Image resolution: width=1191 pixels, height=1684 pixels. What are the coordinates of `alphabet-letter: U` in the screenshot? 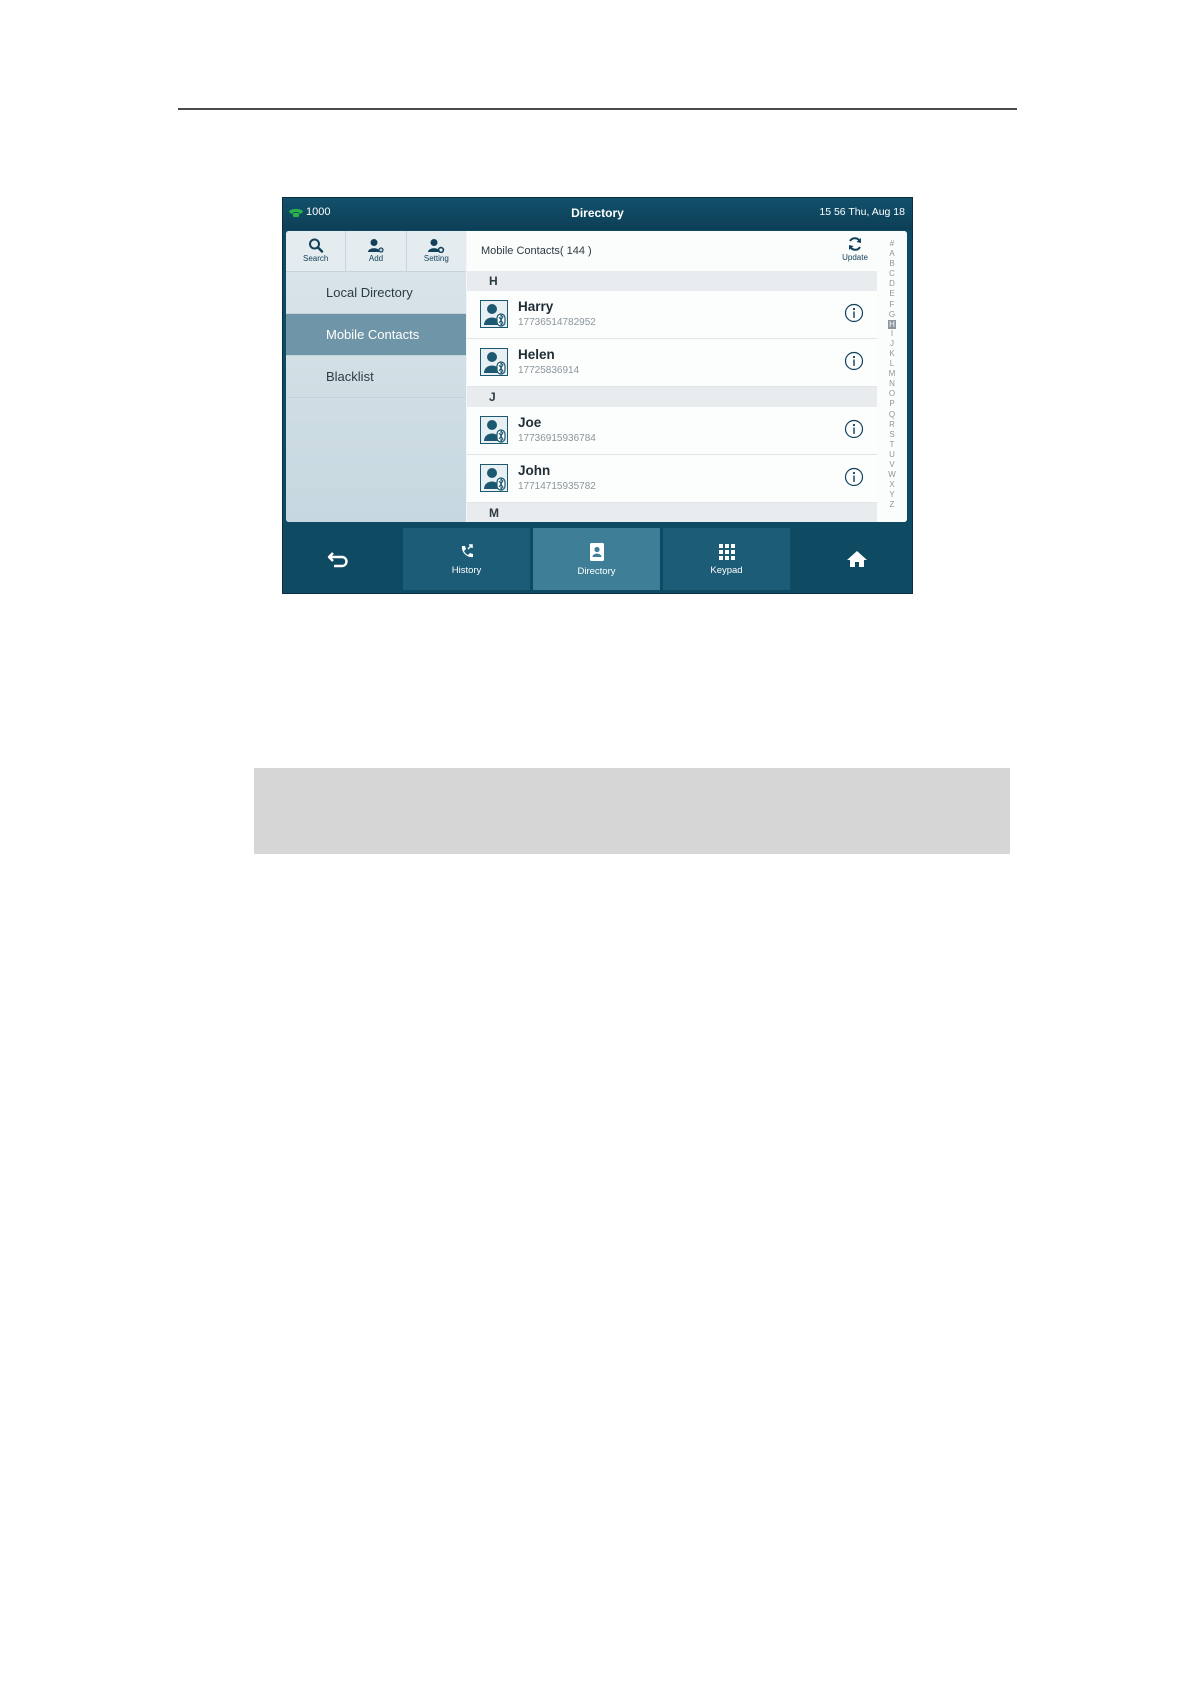 It's located at (892, 455).